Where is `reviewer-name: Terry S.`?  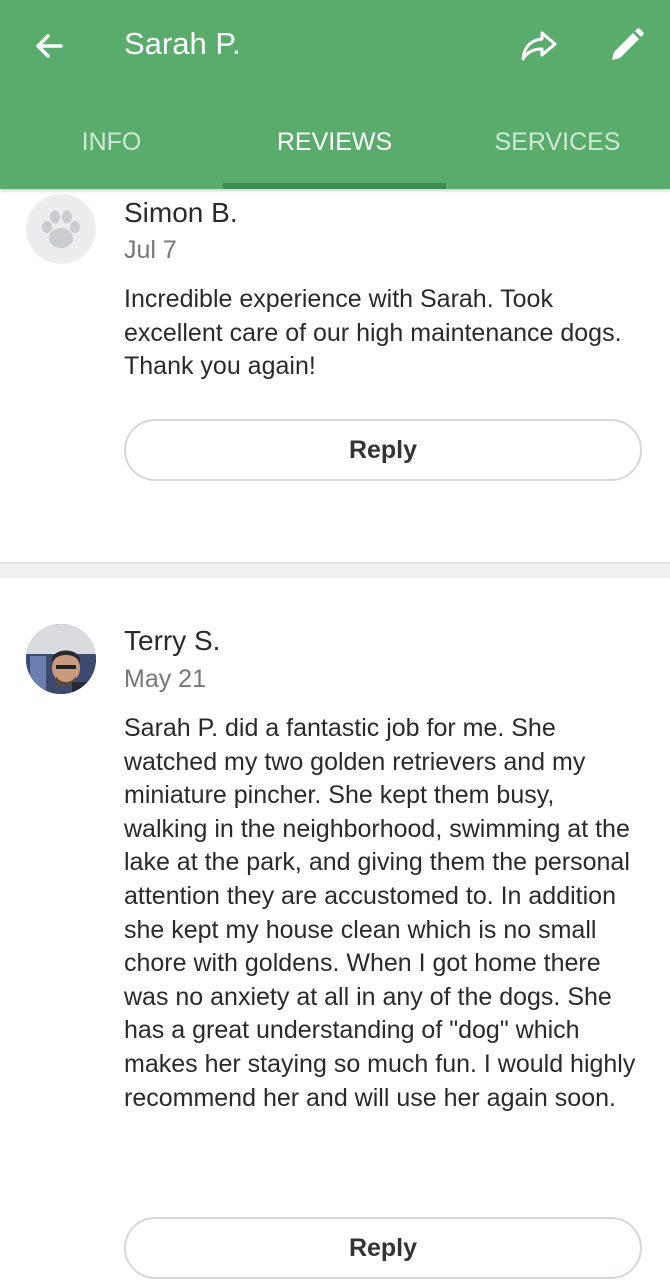
reviewer-name: Terry S. is located at coordinates (172, 640).